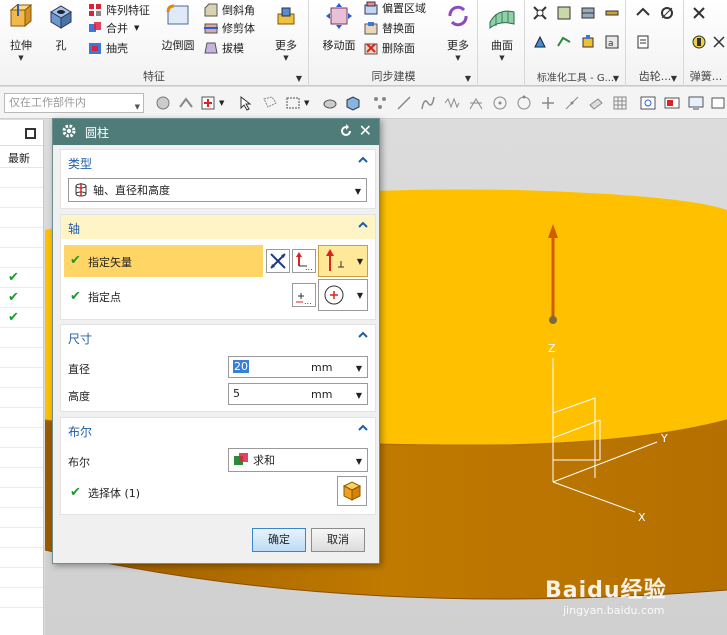 The image size is (727, 635). What do you see at coordinates (178, 27) in the screenshot?
I see `edge-blend-button: 边倒圆` at bounding box center [178, 27].